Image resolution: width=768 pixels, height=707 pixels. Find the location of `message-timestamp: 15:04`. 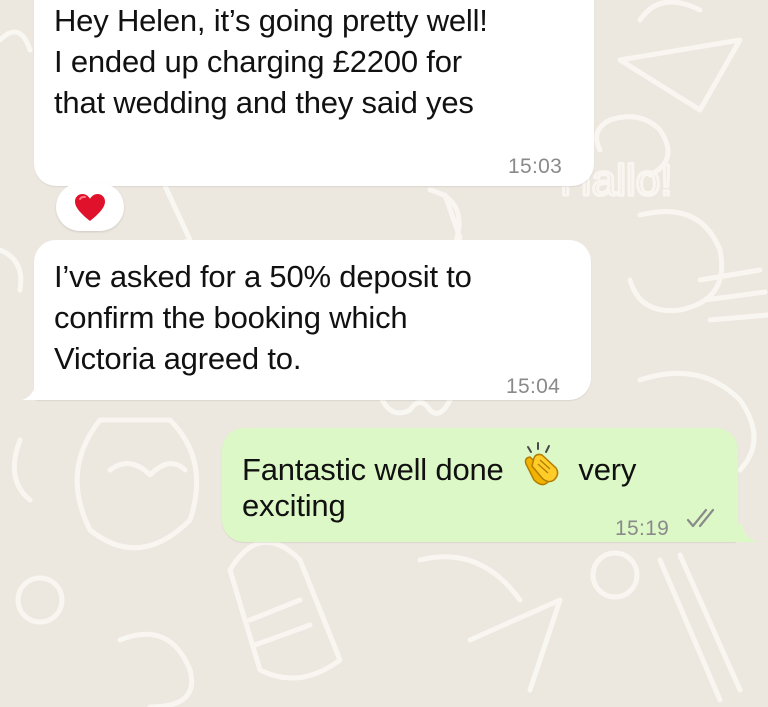

message-timestamp: 15:04 is located at coordinates (533, 386).